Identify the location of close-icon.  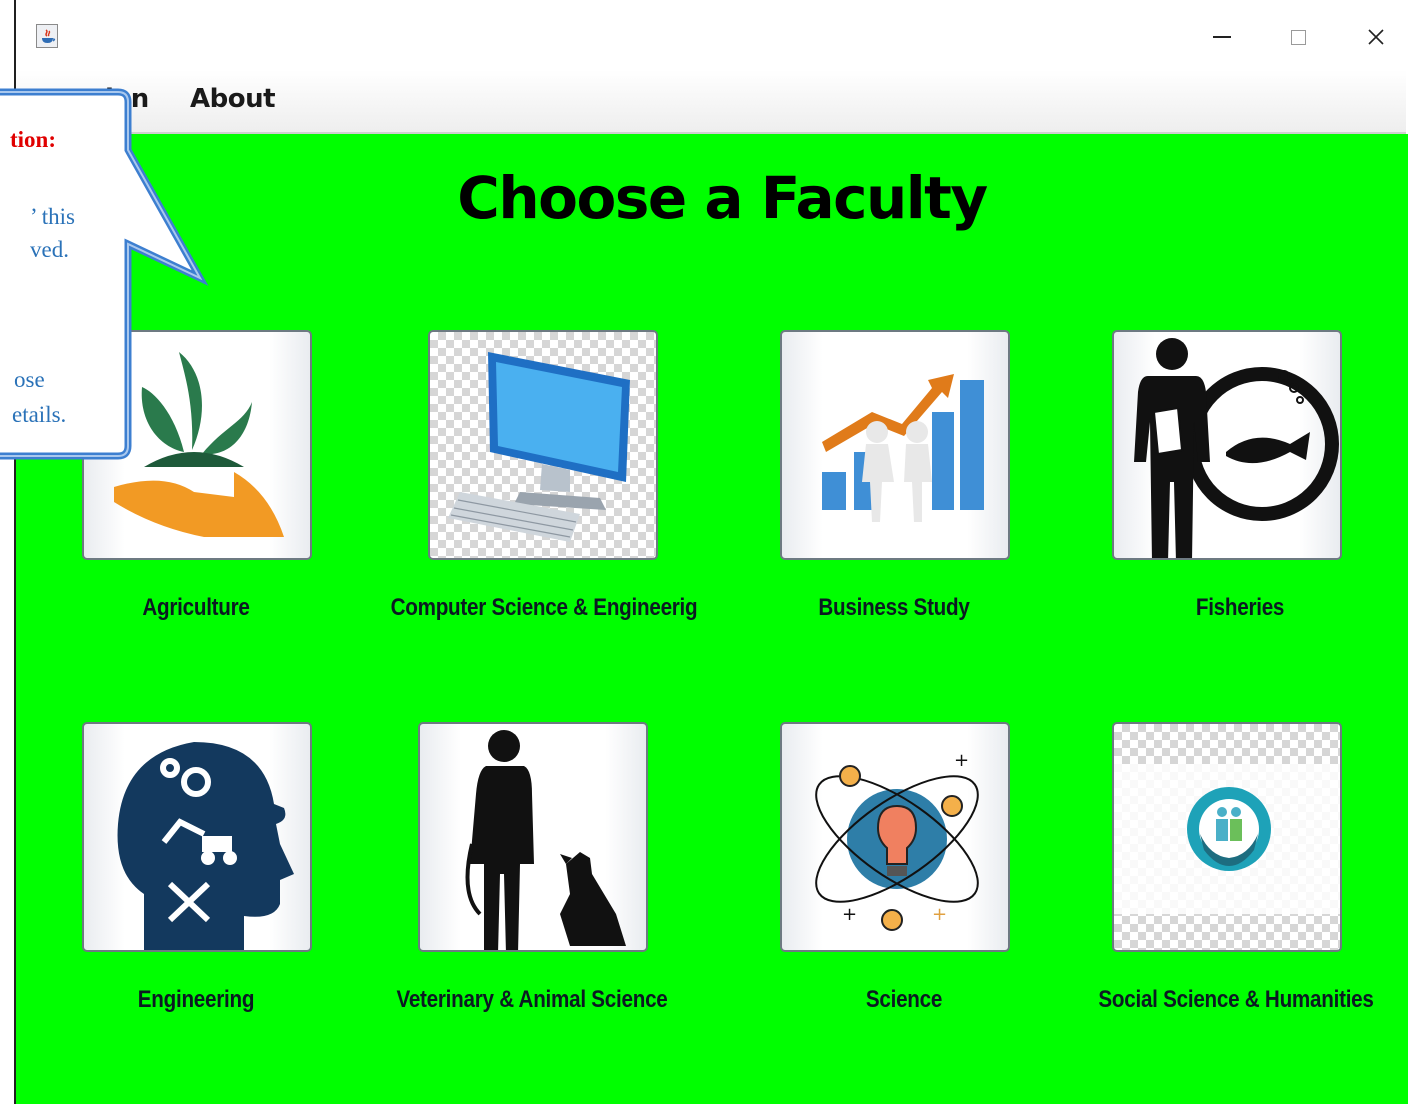
(1376, 37).